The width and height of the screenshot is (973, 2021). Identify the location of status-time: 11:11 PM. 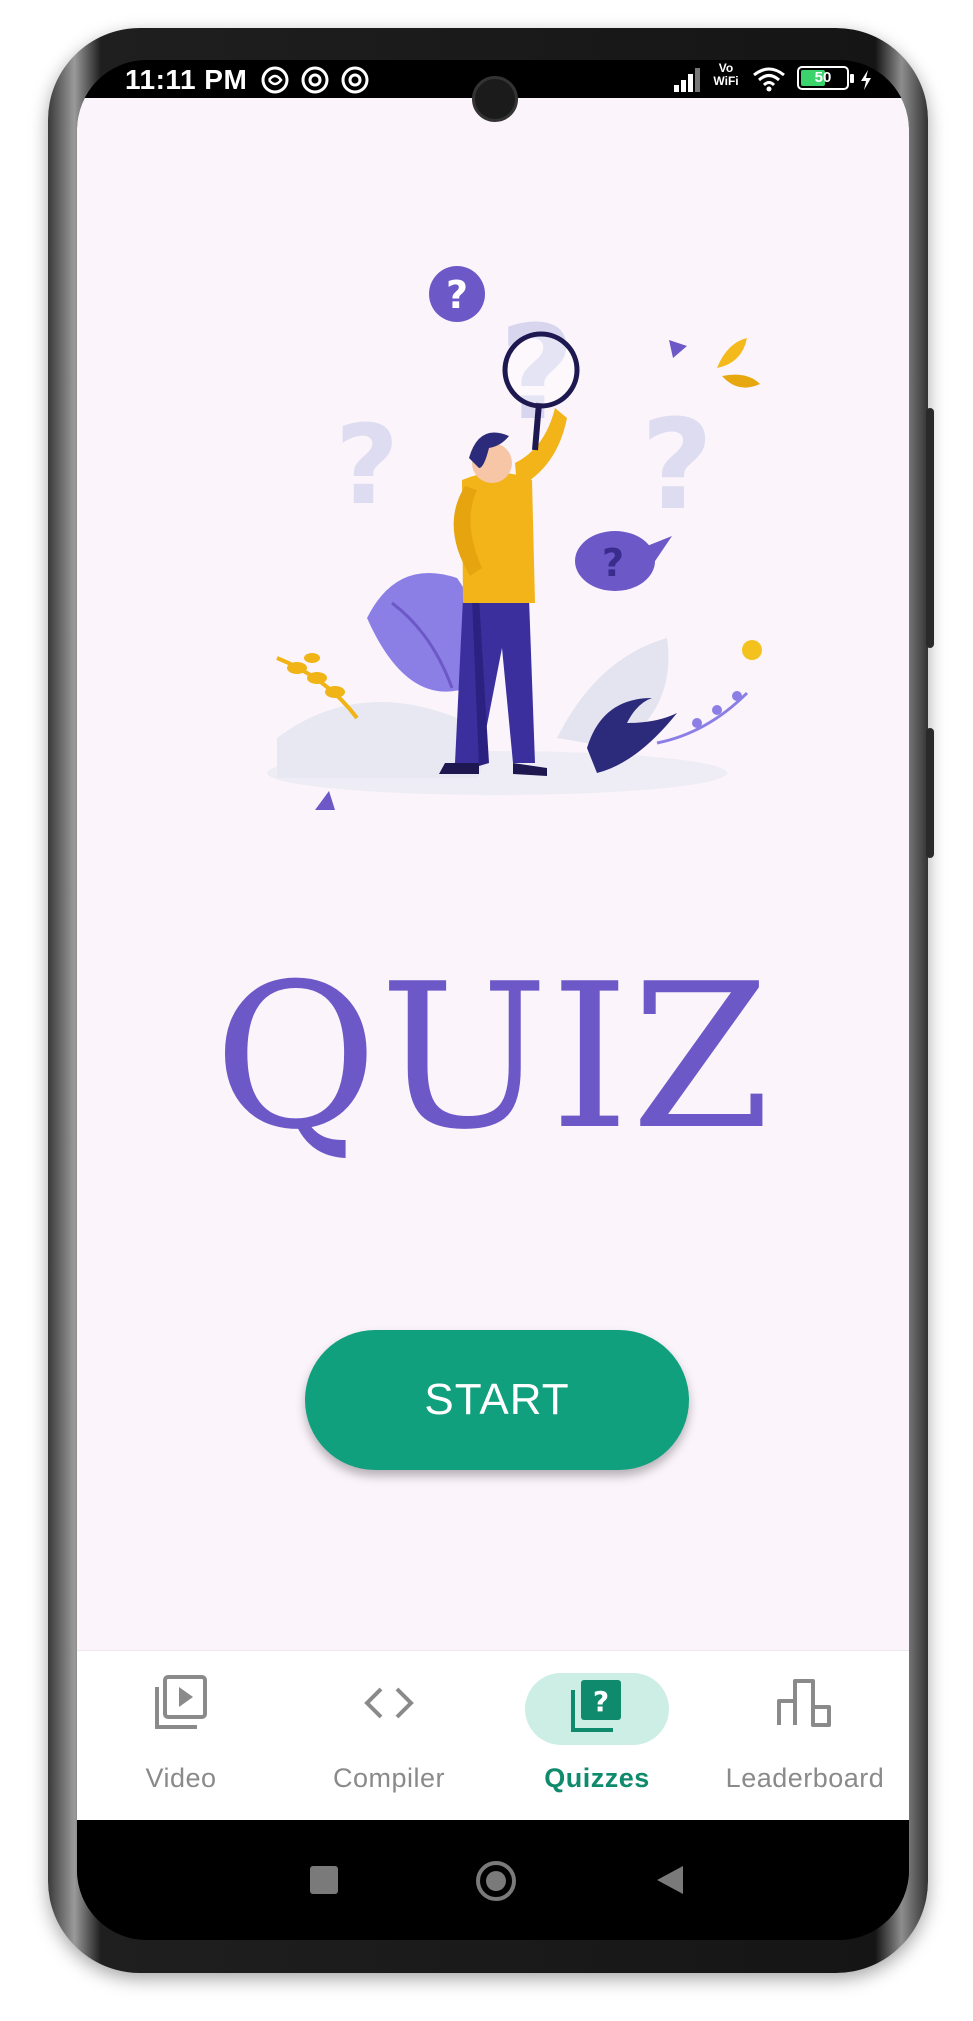
(186, 79).